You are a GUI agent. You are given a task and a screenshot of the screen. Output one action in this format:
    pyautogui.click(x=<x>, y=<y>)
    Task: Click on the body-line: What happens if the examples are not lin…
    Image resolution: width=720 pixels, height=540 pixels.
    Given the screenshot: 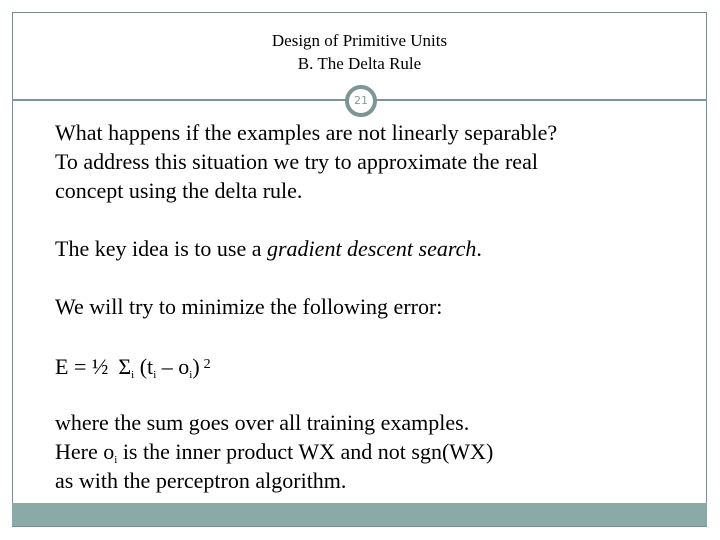 What is the action you would take?
    pyautogui.click(x=306, y=132)
    